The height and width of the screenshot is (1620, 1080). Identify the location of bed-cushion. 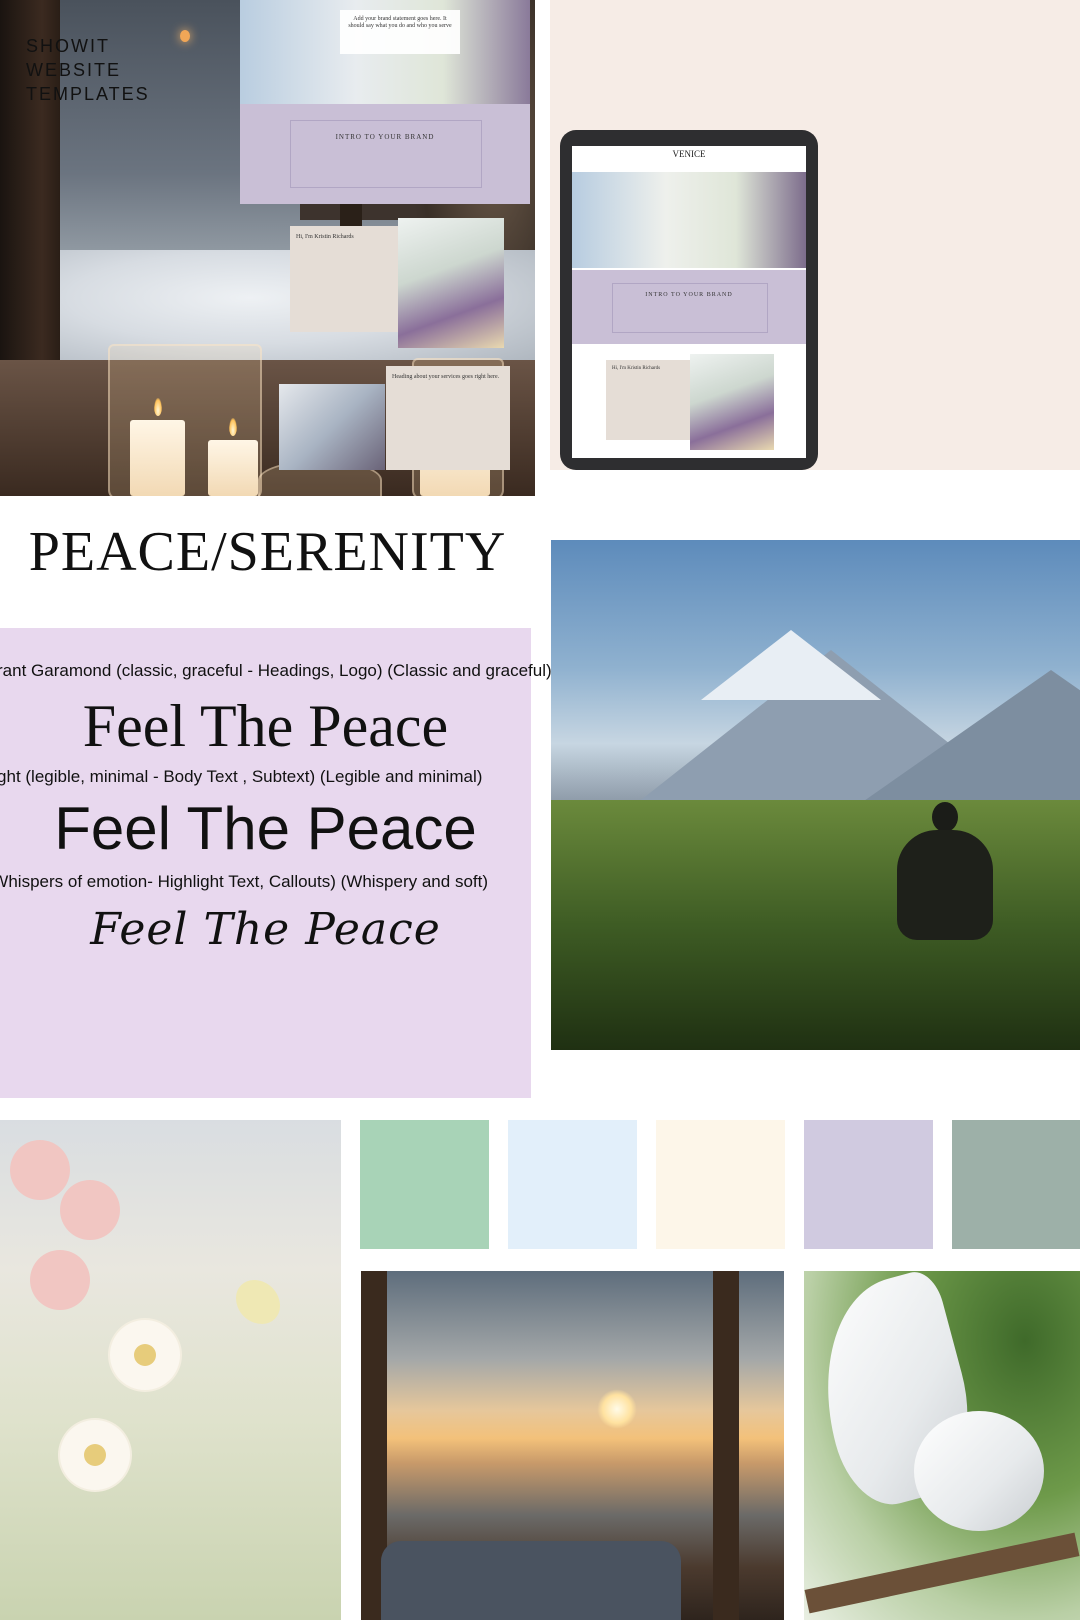
(531, 1580).